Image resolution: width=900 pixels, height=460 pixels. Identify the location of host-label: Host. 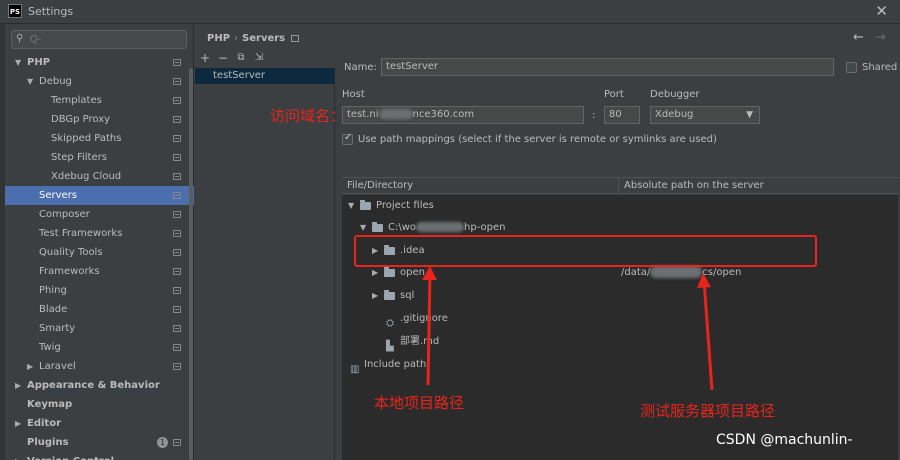
(353, 94).